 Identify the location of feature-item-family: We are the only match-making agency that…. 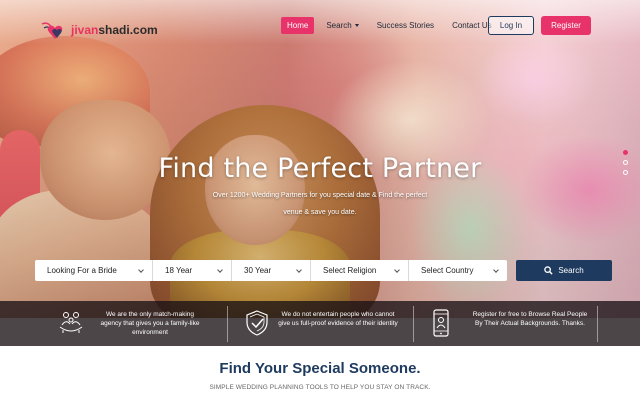
(106, 323).